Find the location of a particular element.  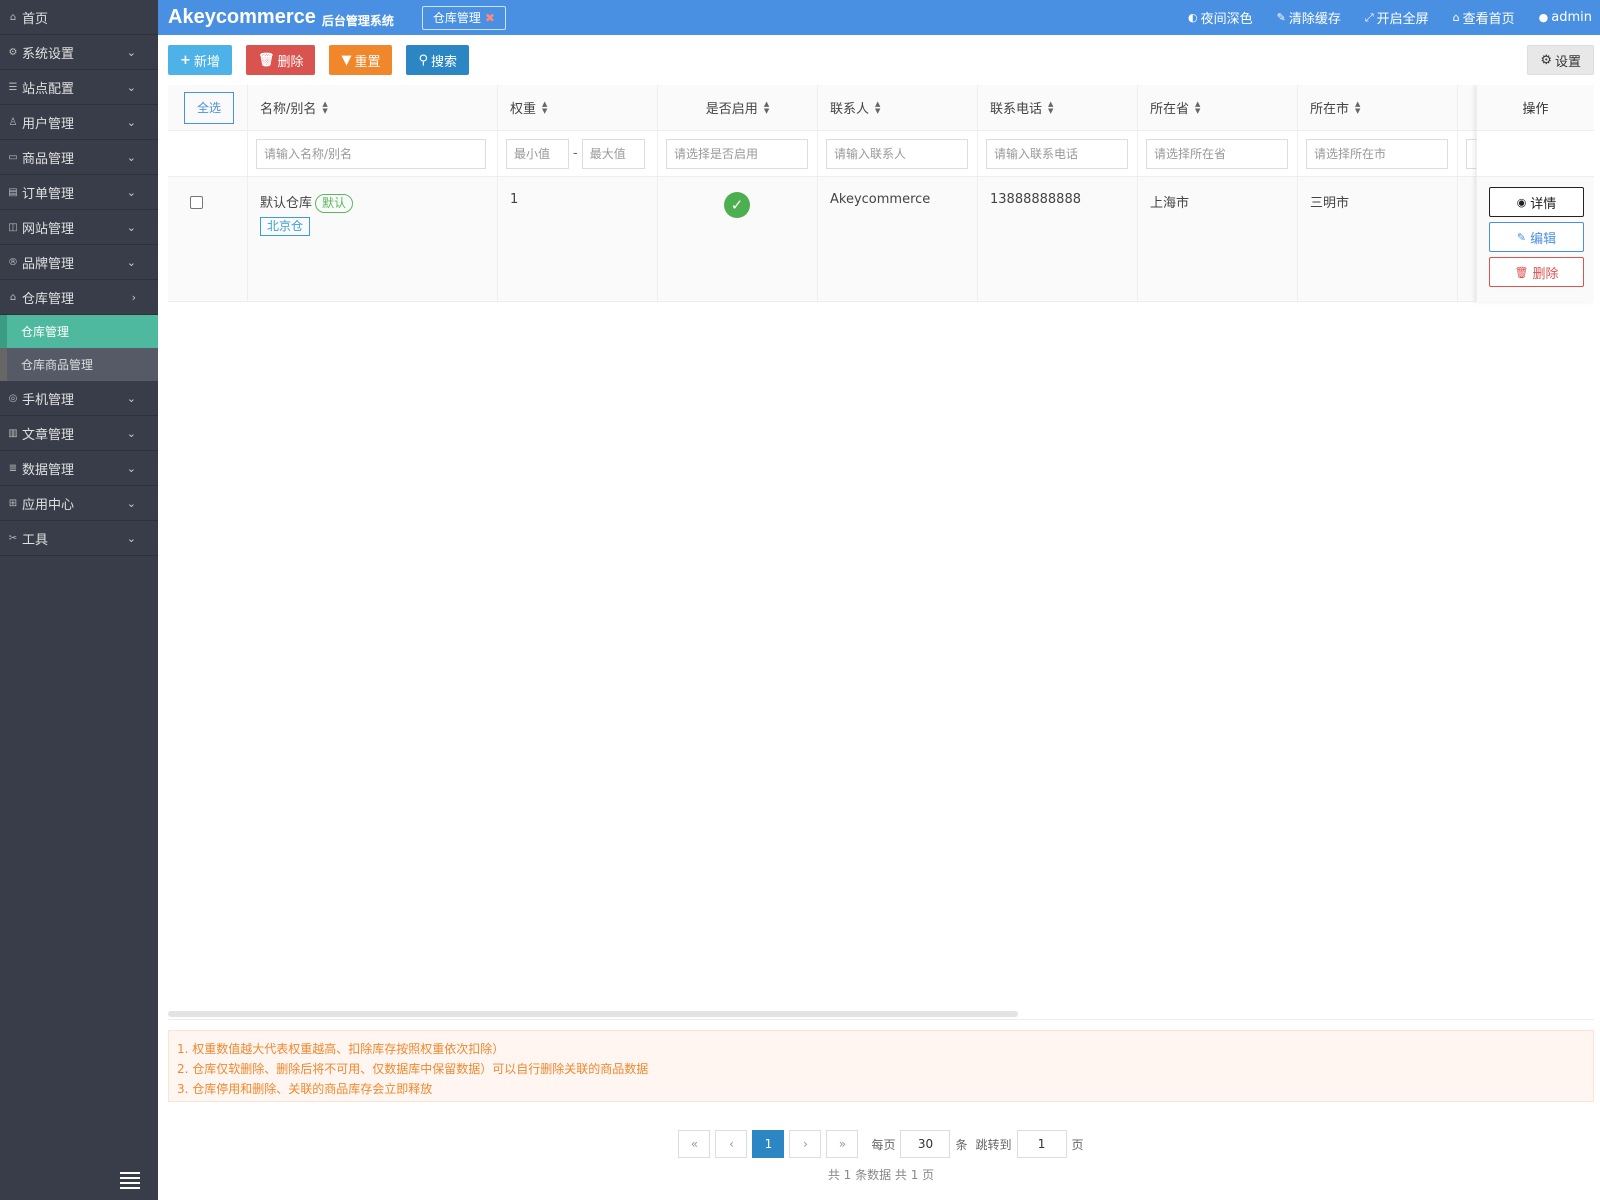

contact-filter-input: 请输入联系人 is located at coordinates (897, 153).